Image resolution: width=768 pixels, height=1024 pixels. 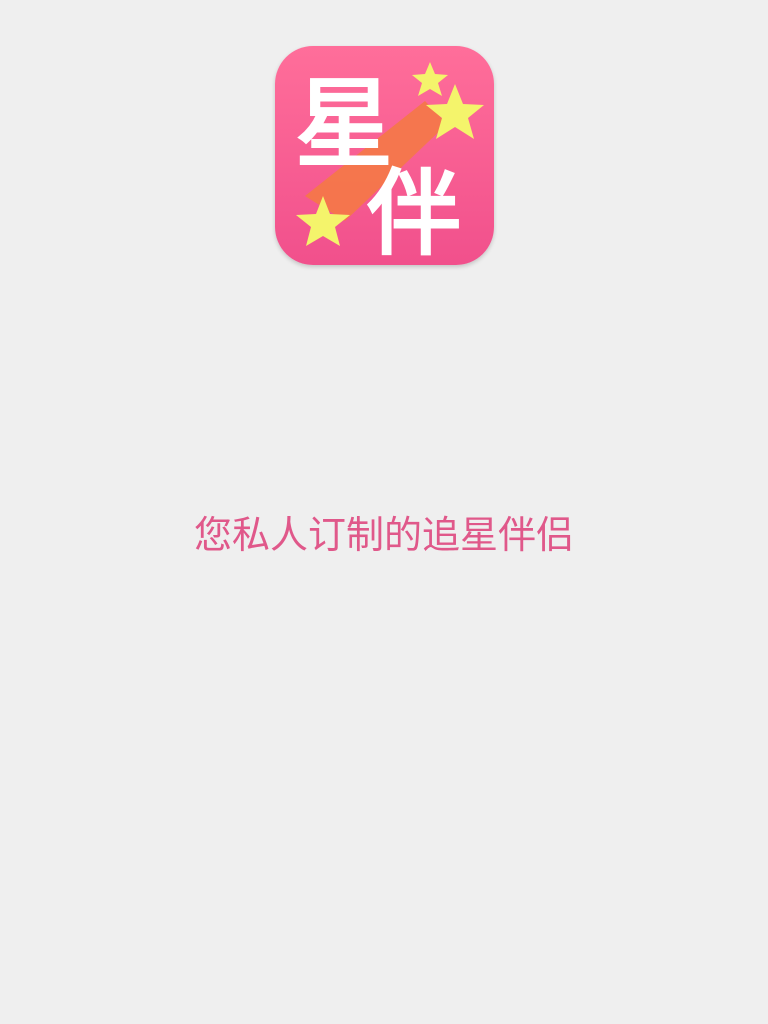 I want to click on app-logo-graphic: 星 伴, so click(x=384, y=155).